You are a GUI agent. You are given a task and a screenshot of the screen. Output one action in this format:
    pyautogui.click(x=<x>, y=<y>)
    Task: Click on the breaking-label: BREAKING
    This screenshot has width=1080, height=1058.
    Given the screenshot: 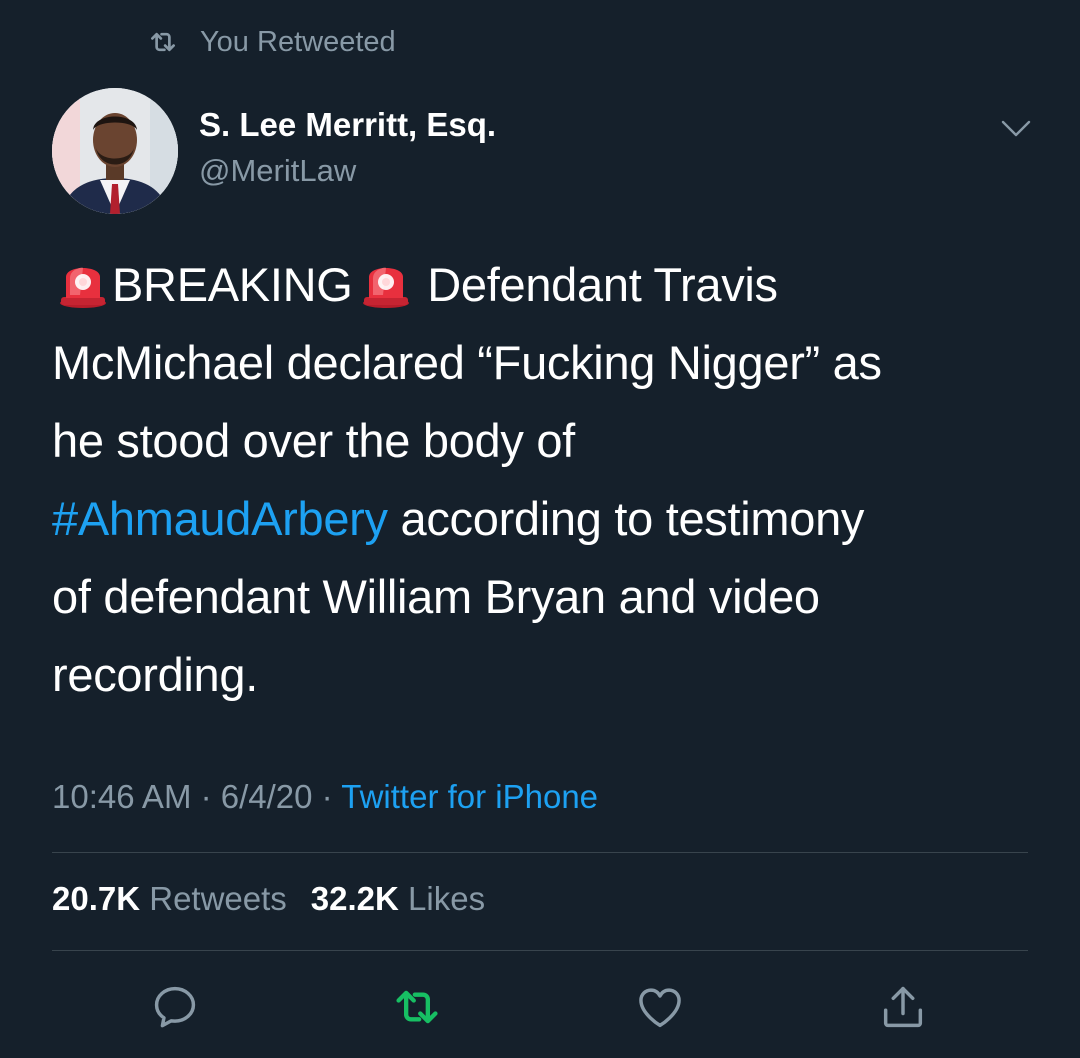 What is the action you would take?
    pyautogui.click(x=232, y=284)
    